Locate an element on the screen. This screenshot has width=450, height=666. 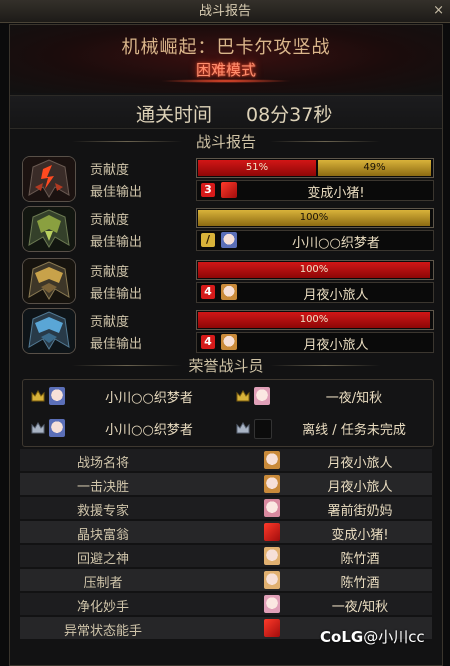
award-title: 回避之神 is located at coordinates (102, 559).